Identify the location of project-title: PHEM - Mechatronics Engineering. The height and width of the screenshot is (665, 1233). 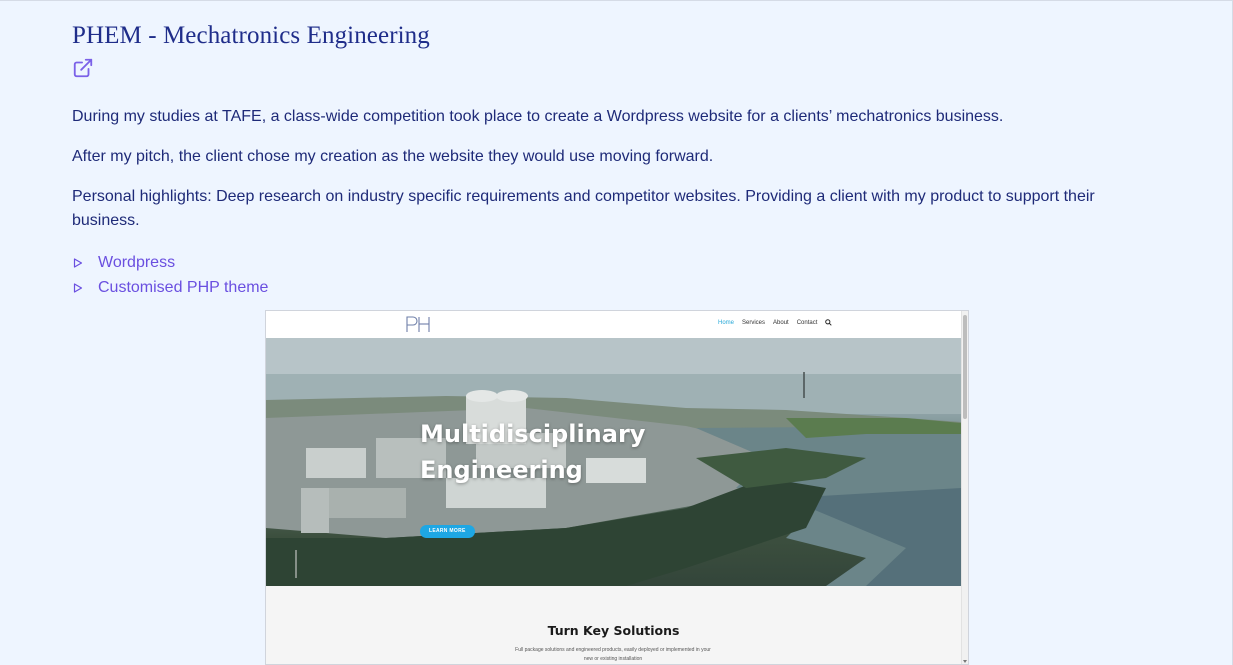
(251, 35).